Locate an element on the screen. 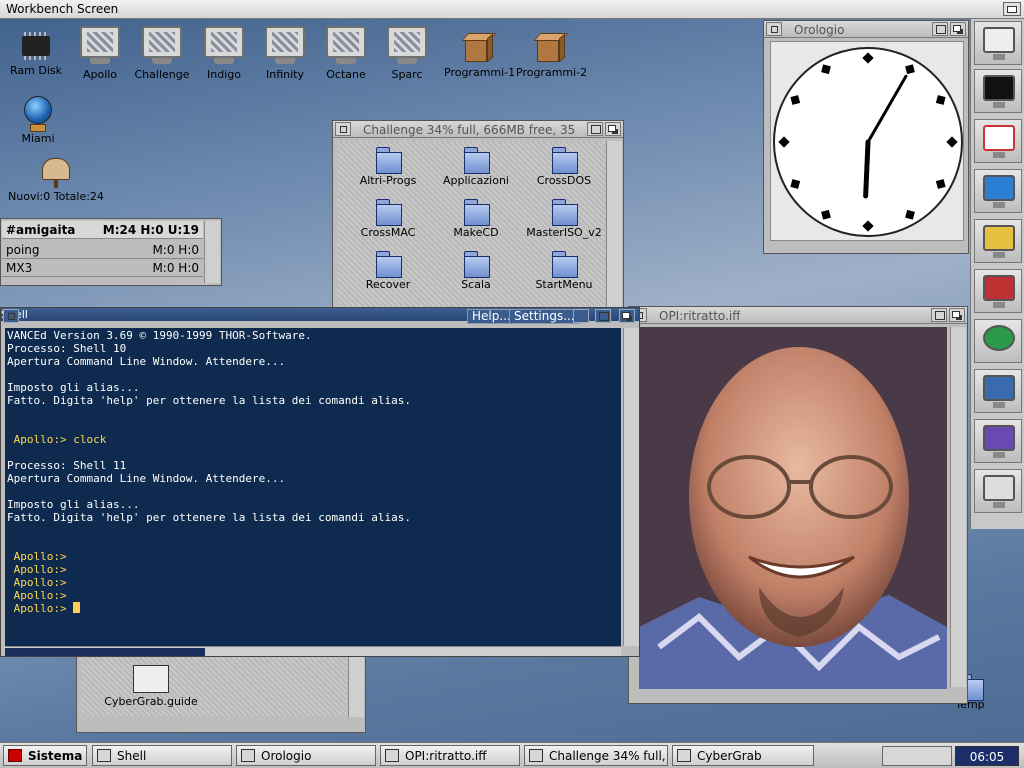 Image resolution: width=1024 pixels, height=768 pixels. recycle-icon is located at coordinates (998, 341).